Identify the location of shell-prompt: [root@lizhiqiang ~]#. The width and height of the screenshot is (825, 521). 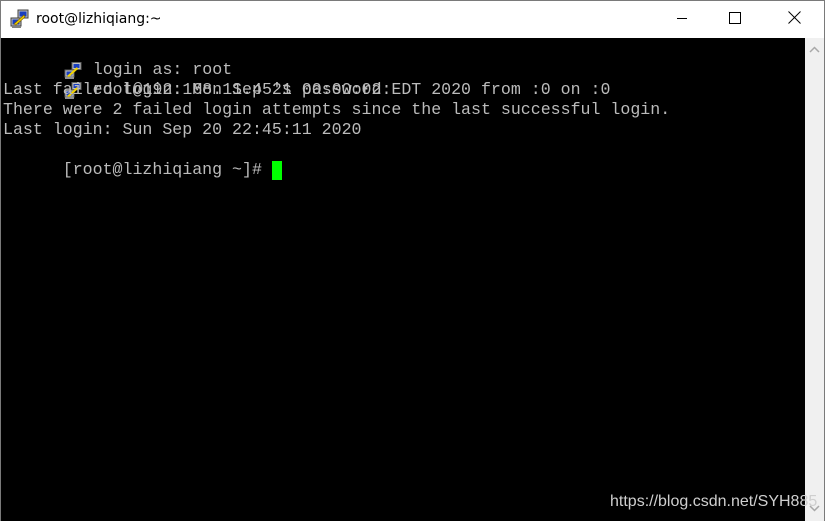
(167, 169).